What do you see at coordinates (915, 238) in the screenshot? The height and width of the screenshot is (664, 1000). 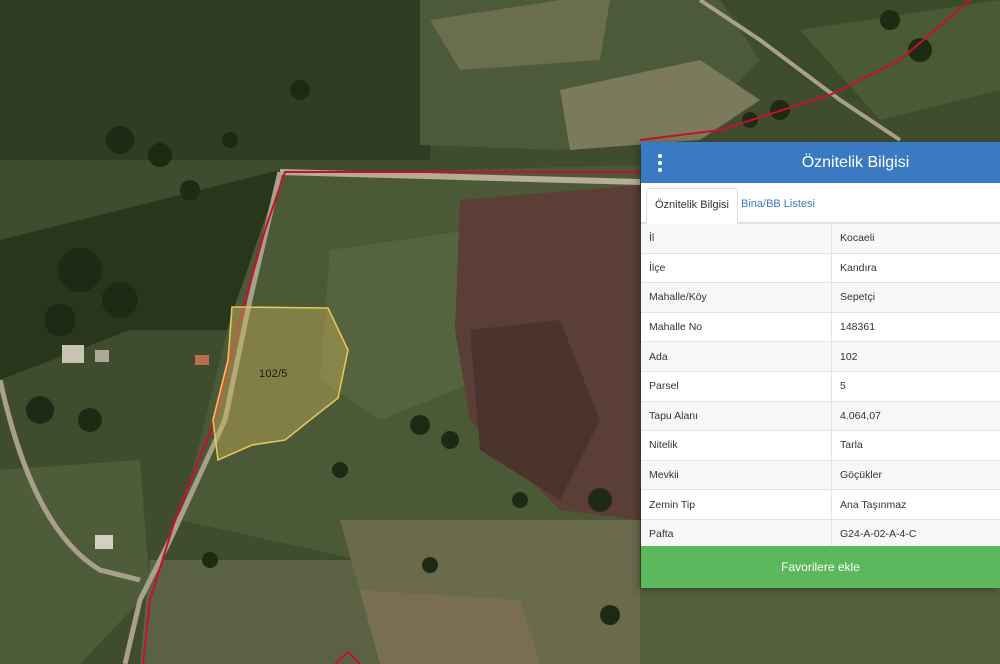 I see `attribute-value: Kocaeli` at bounding box center [915, 238].